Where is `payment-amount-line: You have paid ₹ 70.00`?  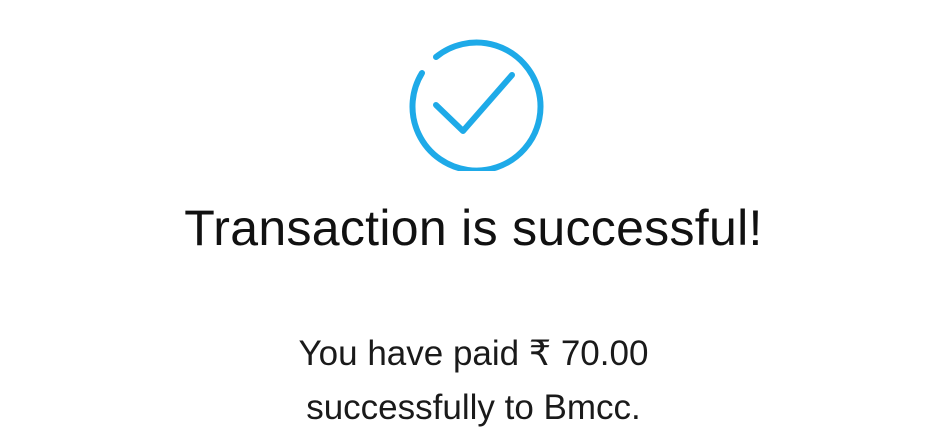
payment-amount-line: You have paid ₹ 70.00 is located at coordinates (473, 353).